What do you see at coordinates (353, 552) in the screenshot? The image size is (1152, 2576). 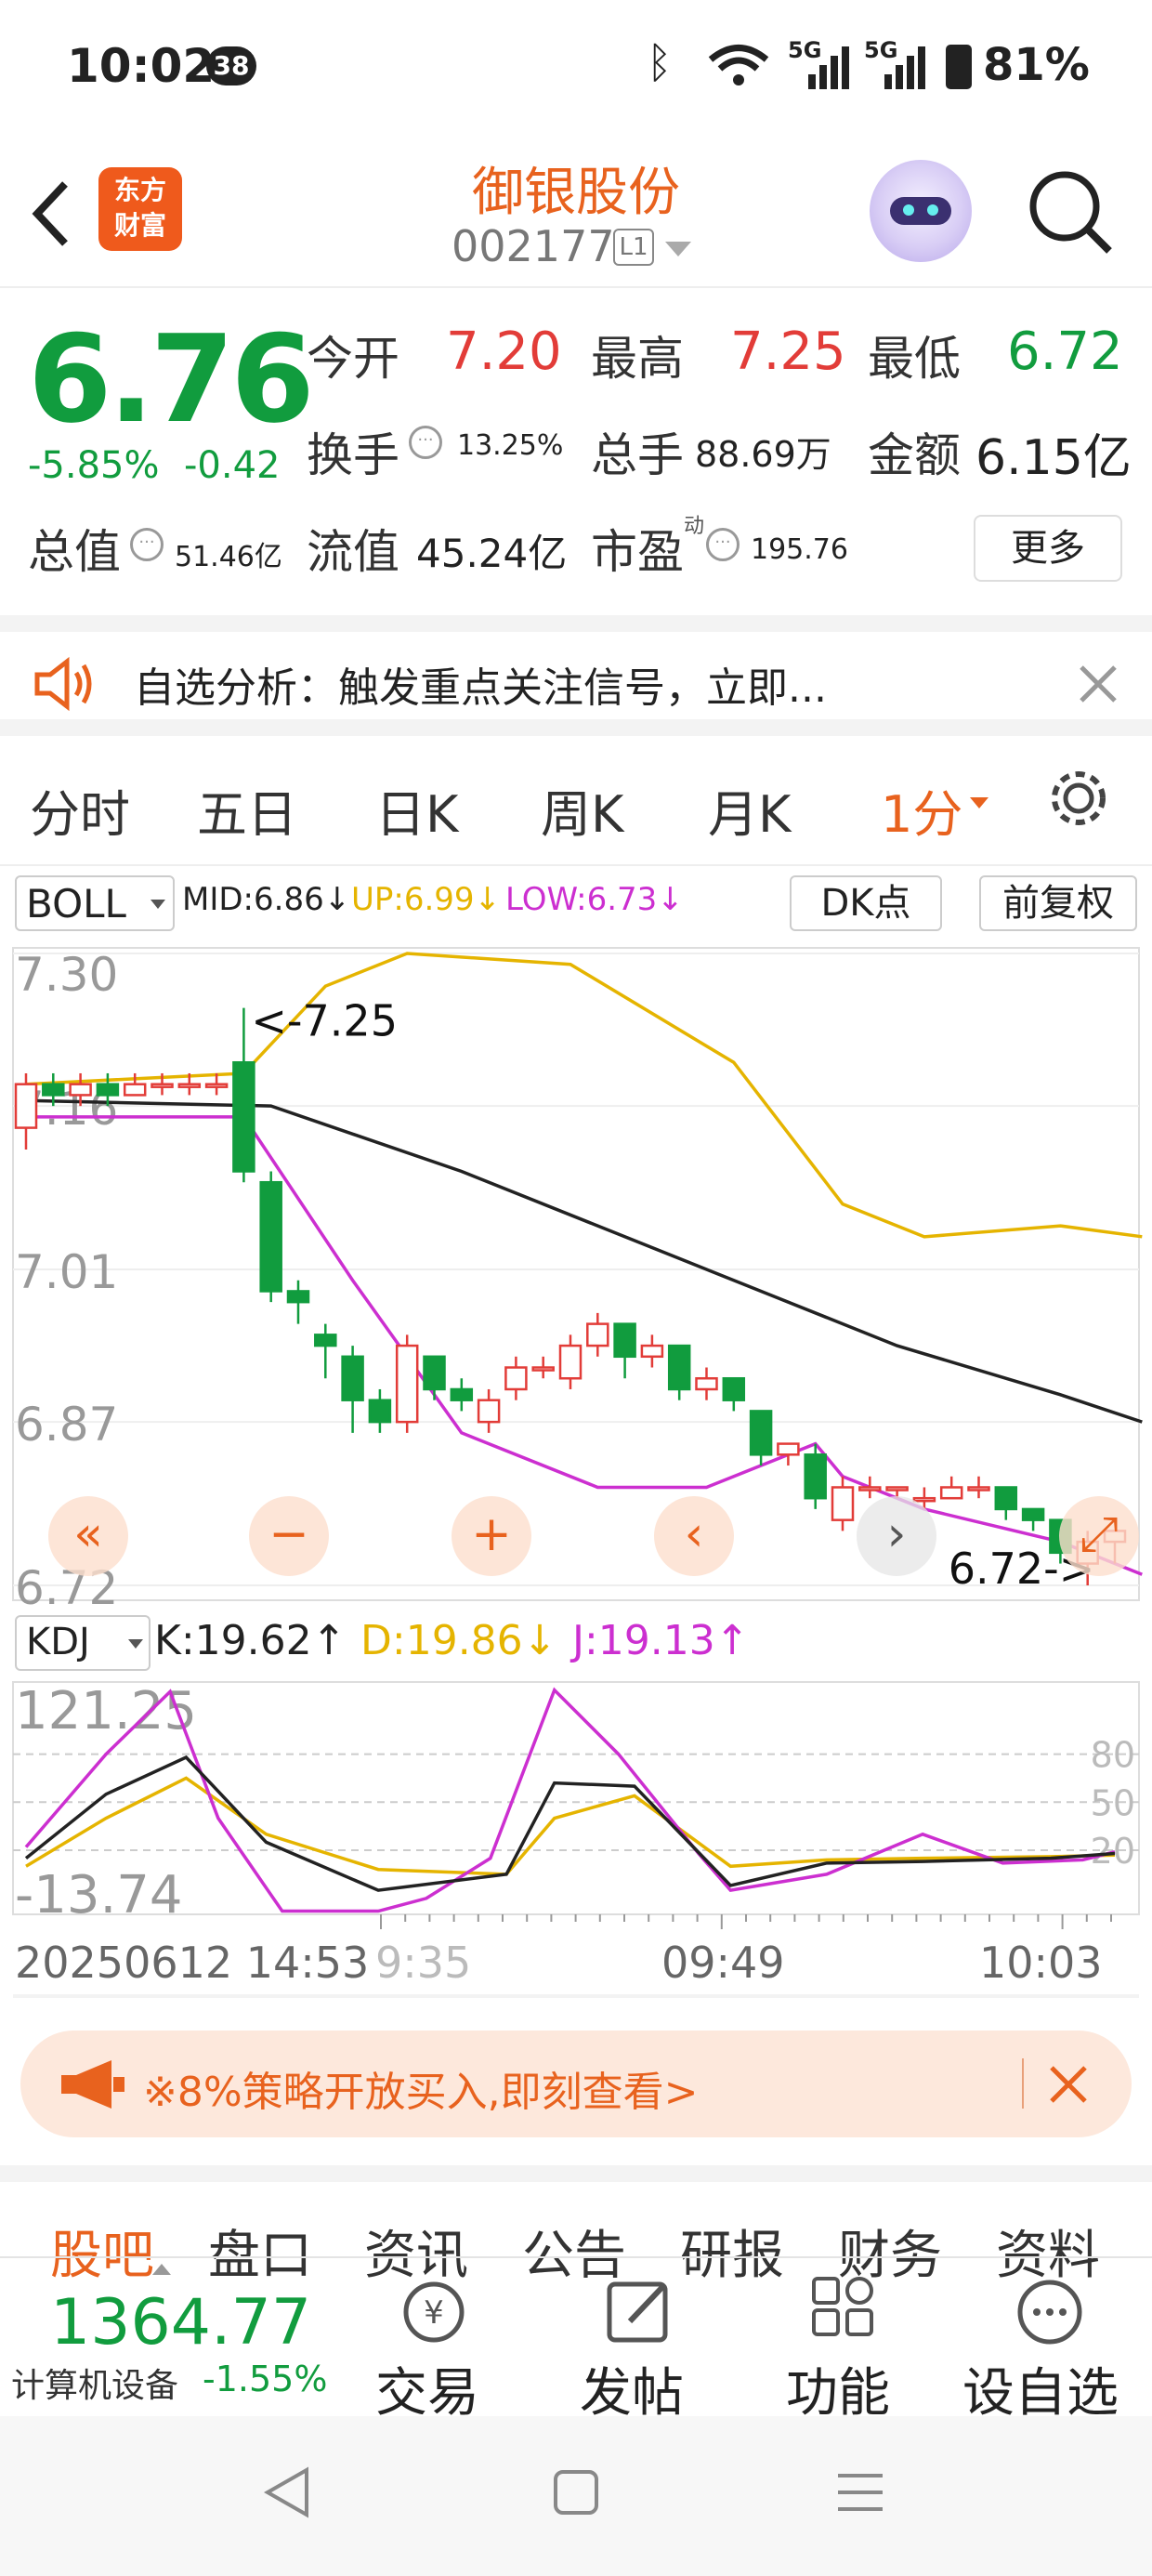 I see `quote-label: 流值` at bounding box center [353, 552].